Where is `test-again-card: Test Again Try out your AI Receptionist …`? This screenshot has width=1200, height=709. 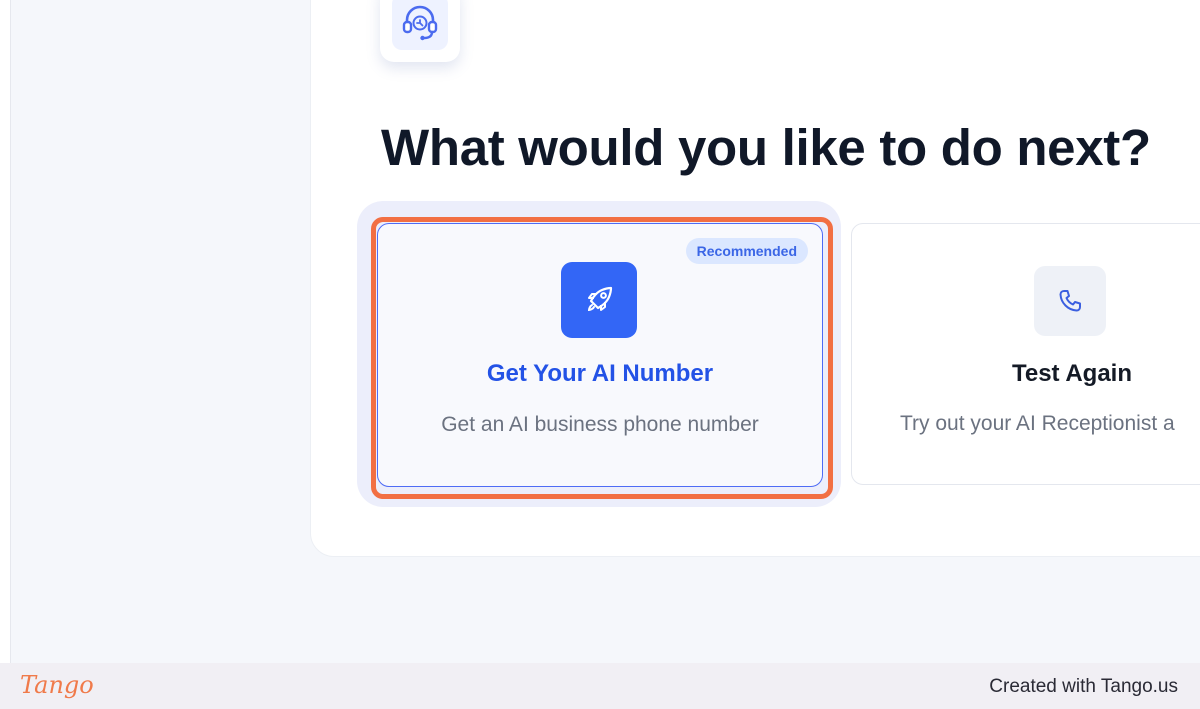 test-again-card: Test Again Try out your AI Receptionist … is located at coordinates (1025, 354).